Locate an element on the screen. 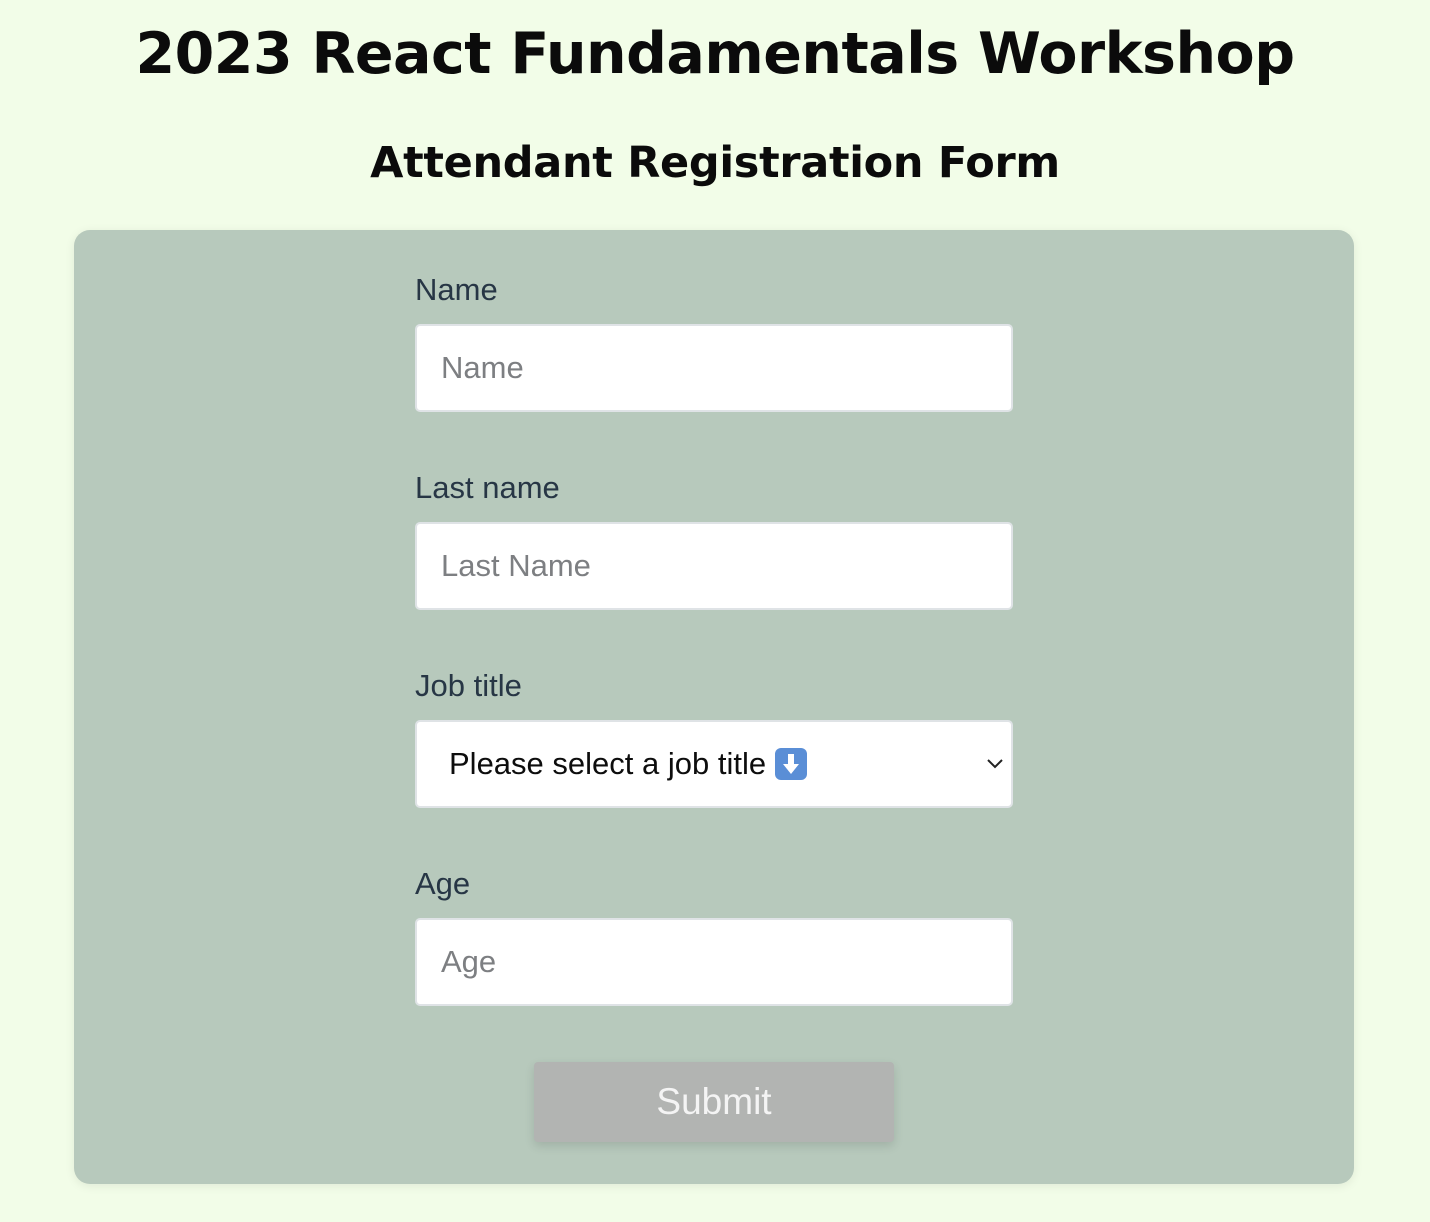 Image resolution: width=1430 pixels, height=1222 pixels. job-title-label: Job title is located at coordinates (468, 685).